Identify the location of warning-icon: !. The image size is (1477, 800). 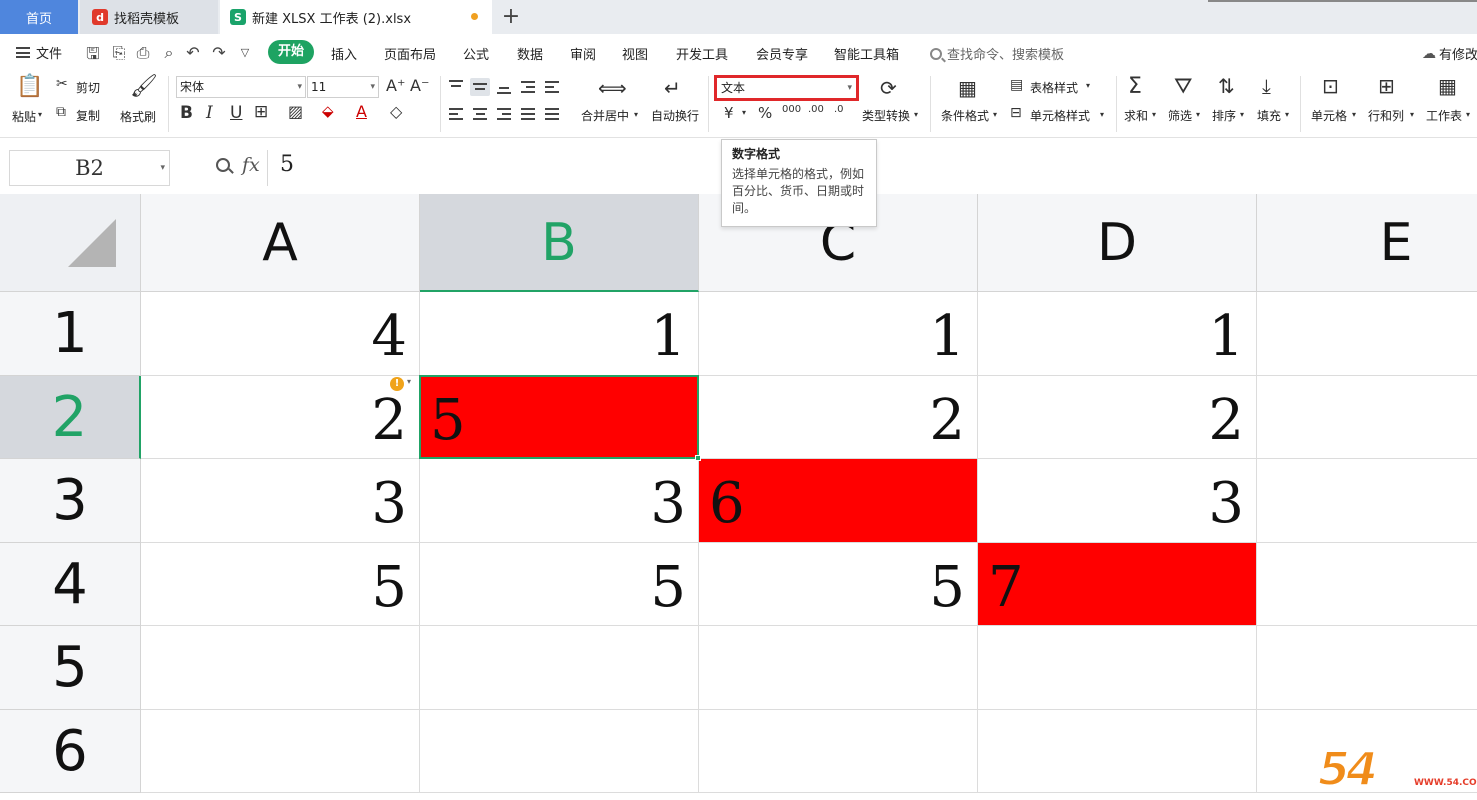
(397, 384).